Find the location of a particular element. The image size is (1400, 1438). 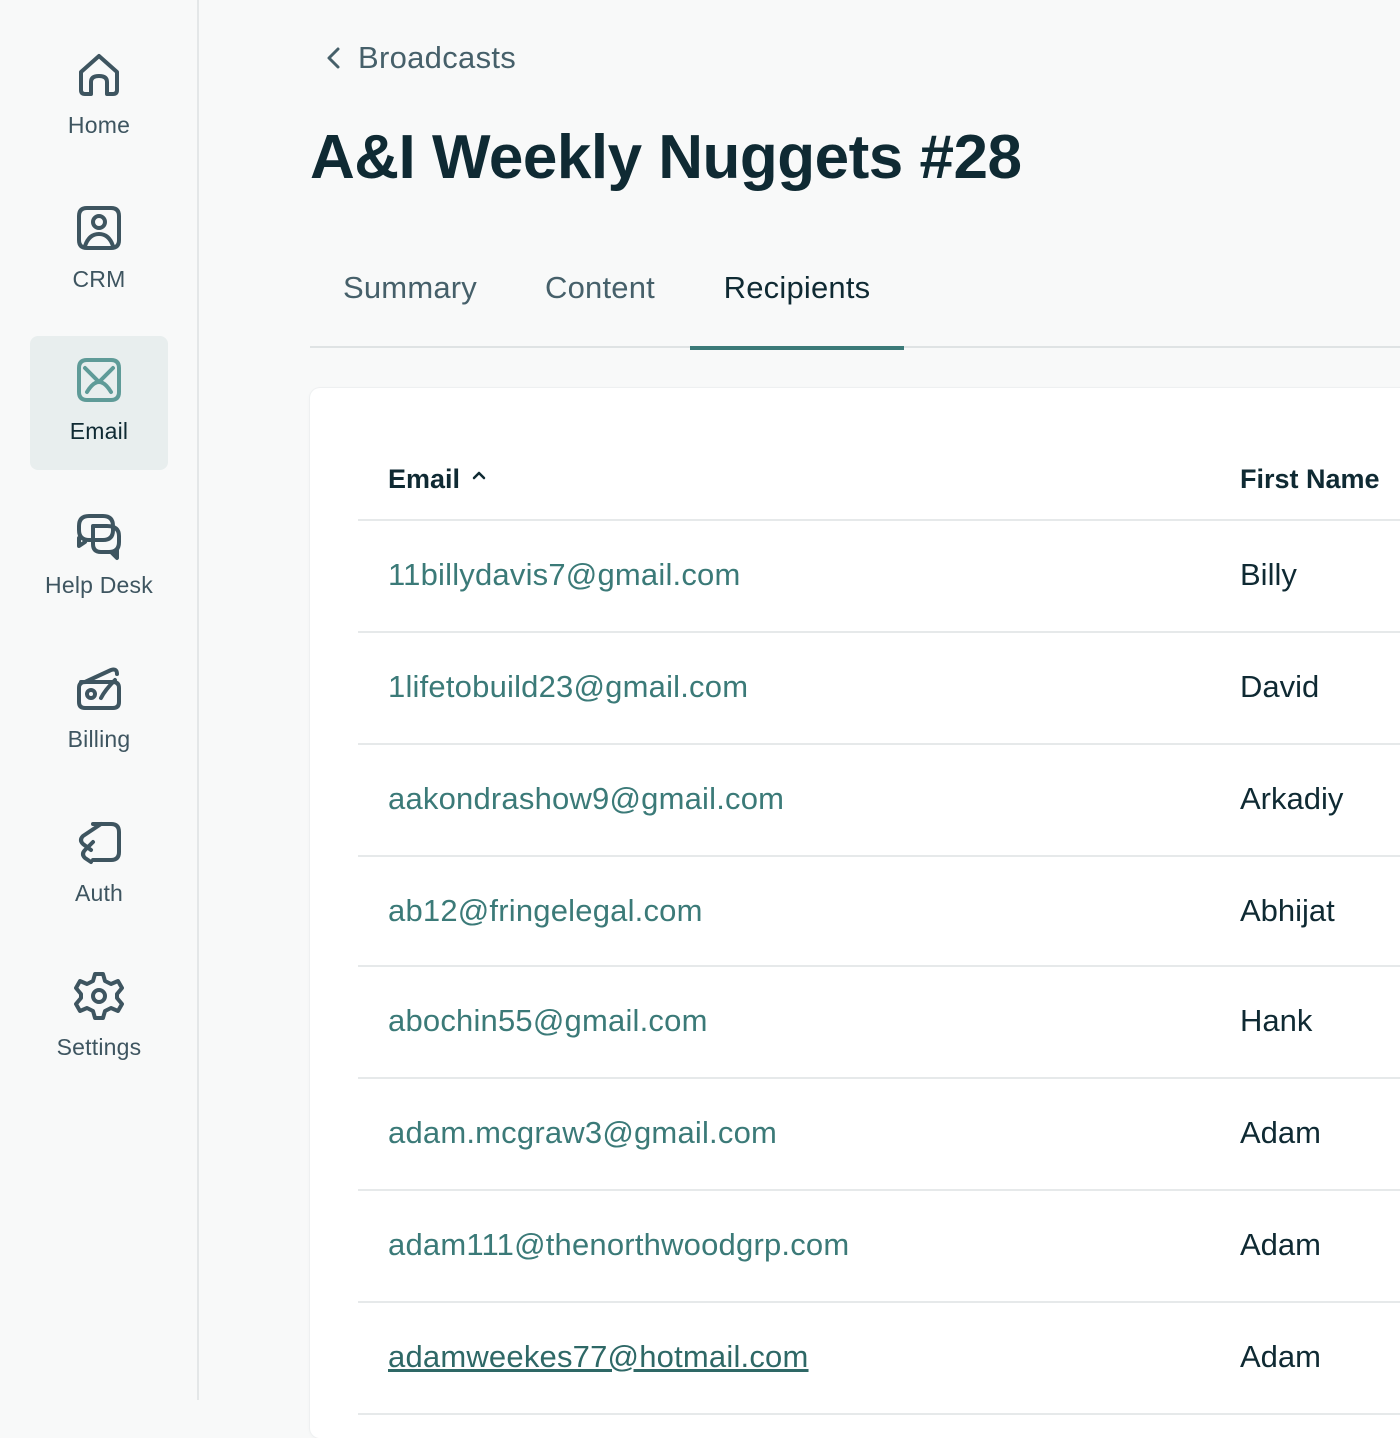

sidebar-item-label: Help Desk is located at coordinates (99, 585).